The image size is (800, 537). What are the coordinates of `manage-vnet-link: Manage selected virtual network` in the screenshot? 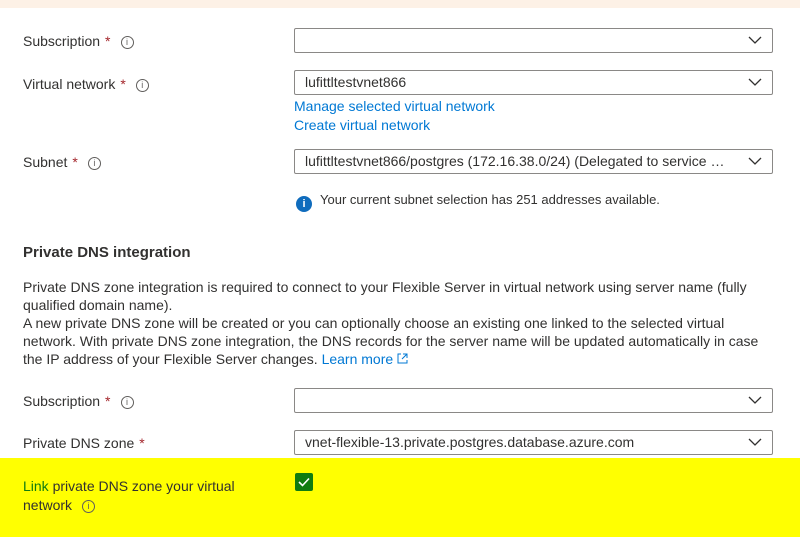 It's located at (394, 106).